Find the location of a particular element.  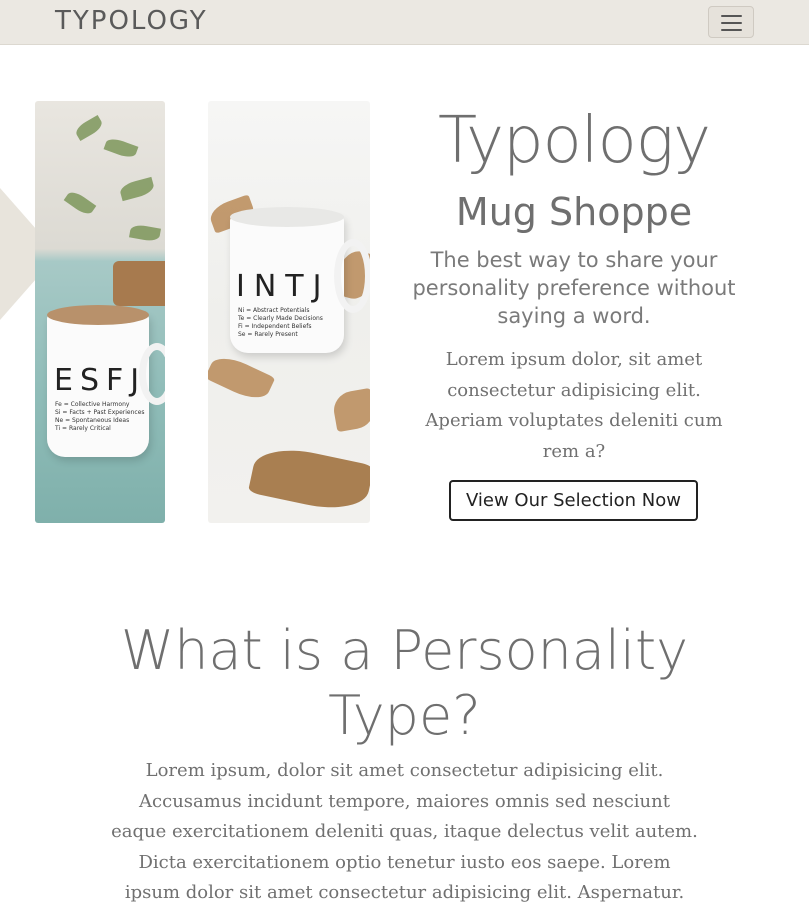

mug-function-line: Te = Clearly Made Decisions is located at coordinates (280, 318).